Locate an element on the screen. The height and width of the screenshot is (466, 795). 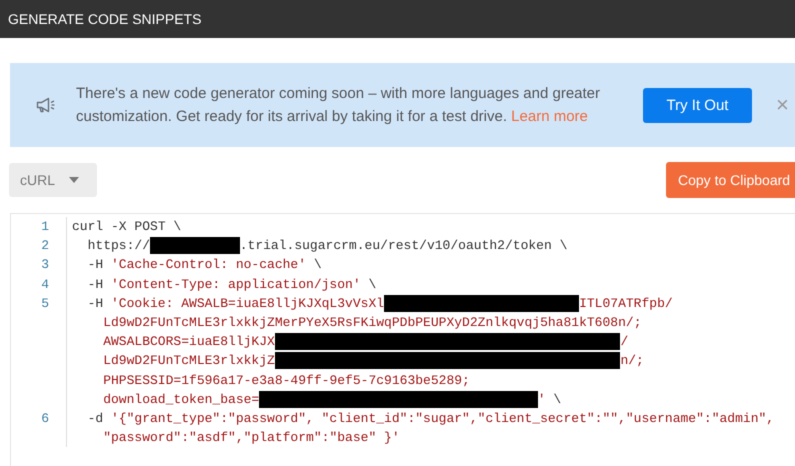
megaphone-icon is located at coordinates (46, 105).